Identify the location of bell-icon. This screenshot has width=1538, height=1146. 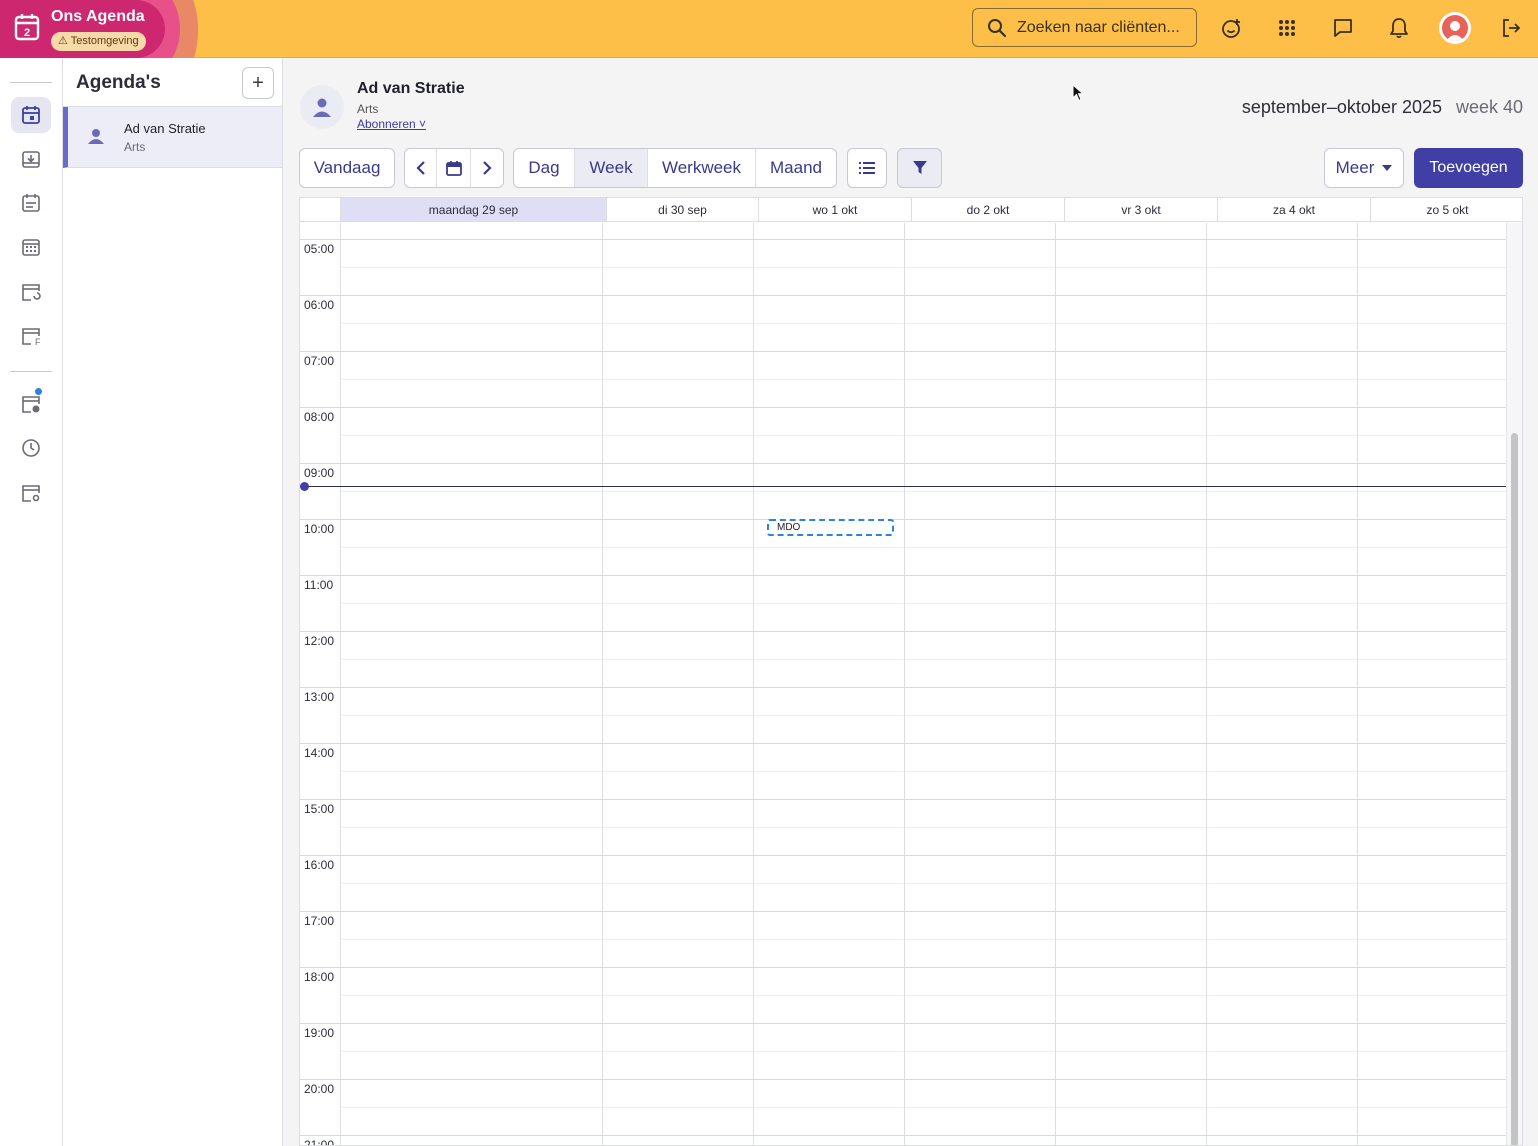
(1399, 28).